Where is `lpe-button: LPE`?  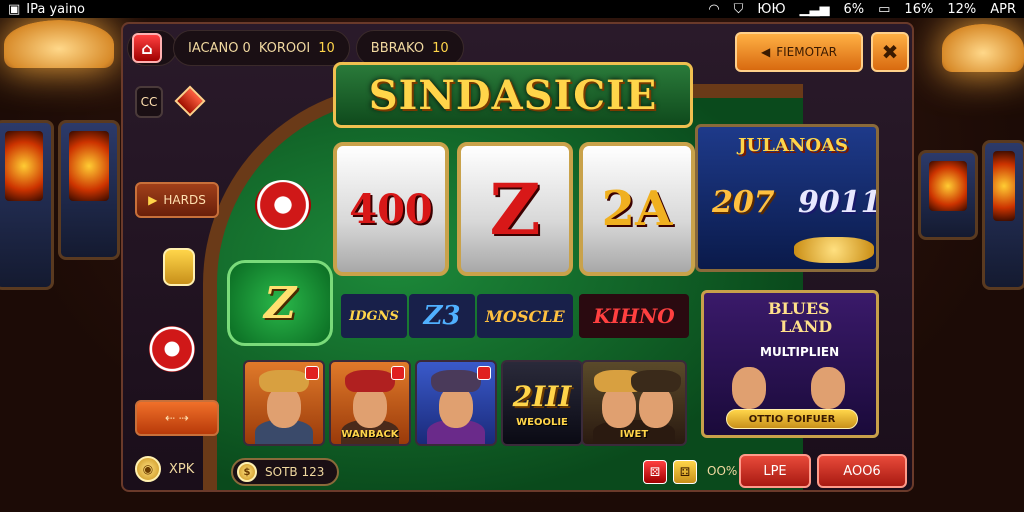 lpe-button: LPE is located at coordinates (775, 471).